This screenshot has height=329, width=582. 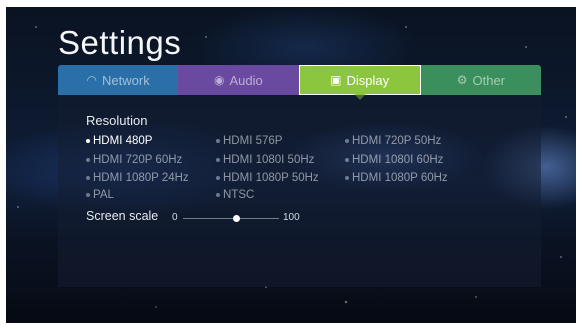 What do you see at coordinates (291, 307) in the screenshot?
I see `bottom-shade` at bounding box center [291, 307].